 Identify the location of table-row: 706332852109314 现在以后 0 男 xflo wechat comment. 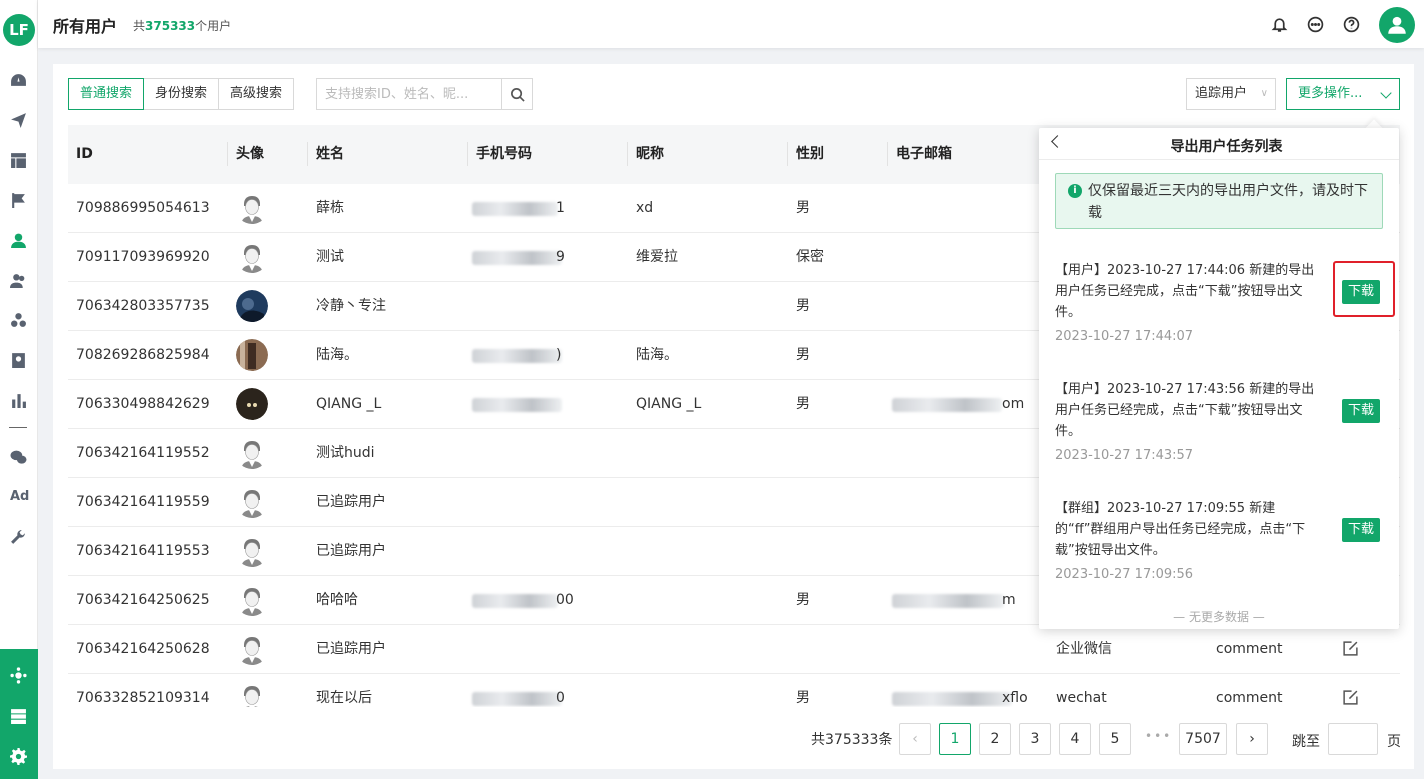
(734, 690).